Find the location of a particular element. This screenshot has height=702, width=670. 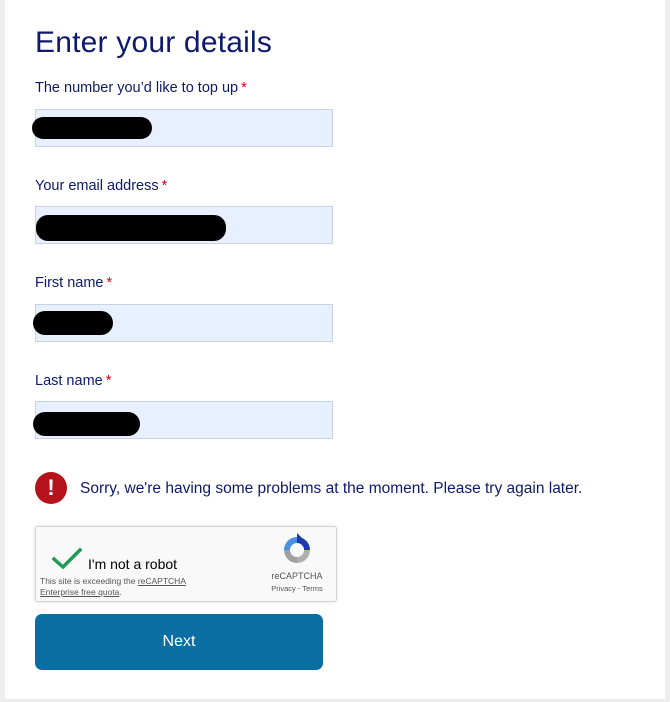

next-button: Next is located at coordinates (179, 642).